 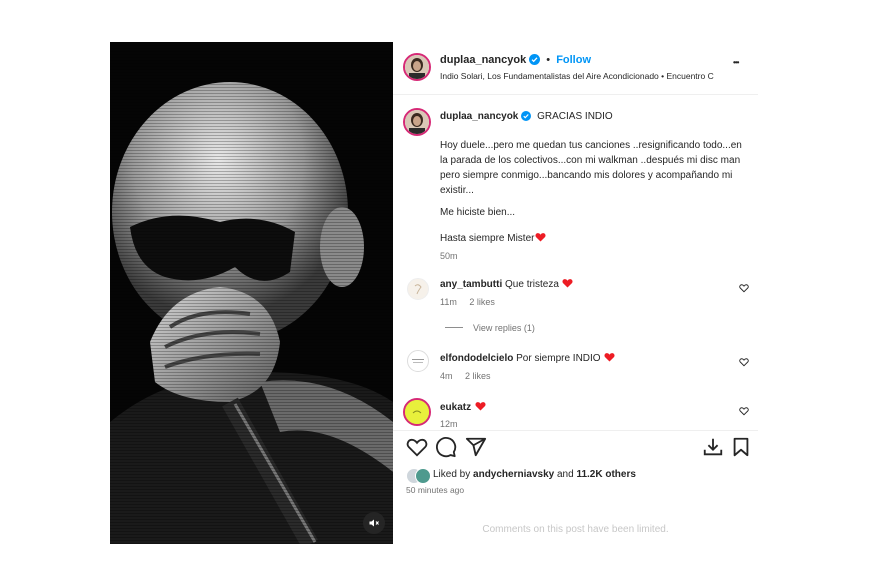 What do you see at coordinates (575, 116) in the screenshot?
I see `caption-title: GRACIAS INDIO` at bounding box center [575, 116].